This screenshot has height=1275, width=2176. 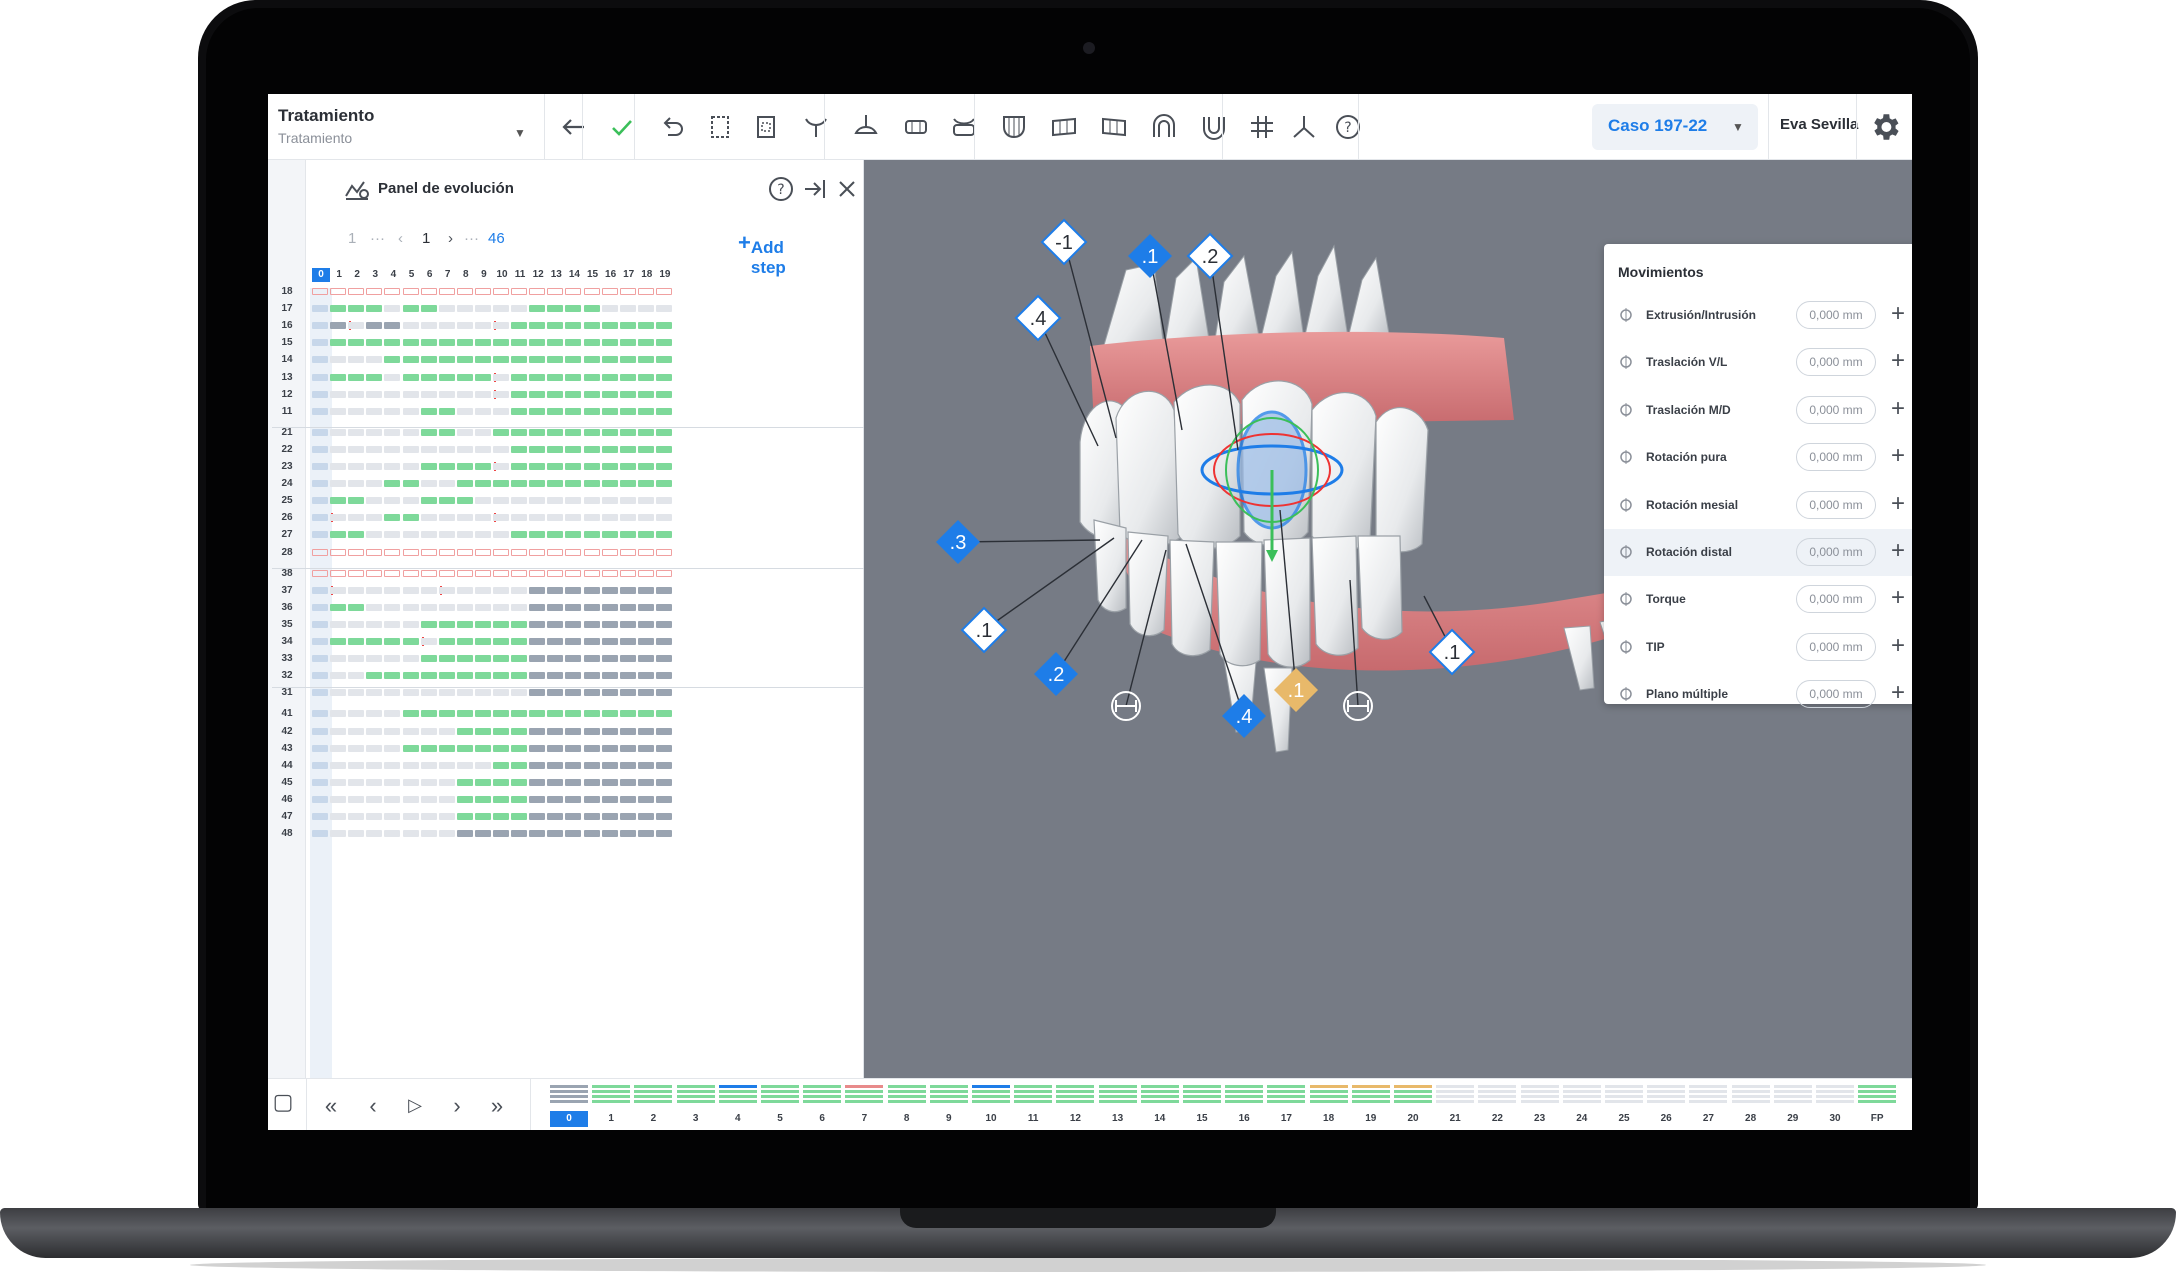 I want to click on play-icon: ▷, so click(x=415, y=1105).